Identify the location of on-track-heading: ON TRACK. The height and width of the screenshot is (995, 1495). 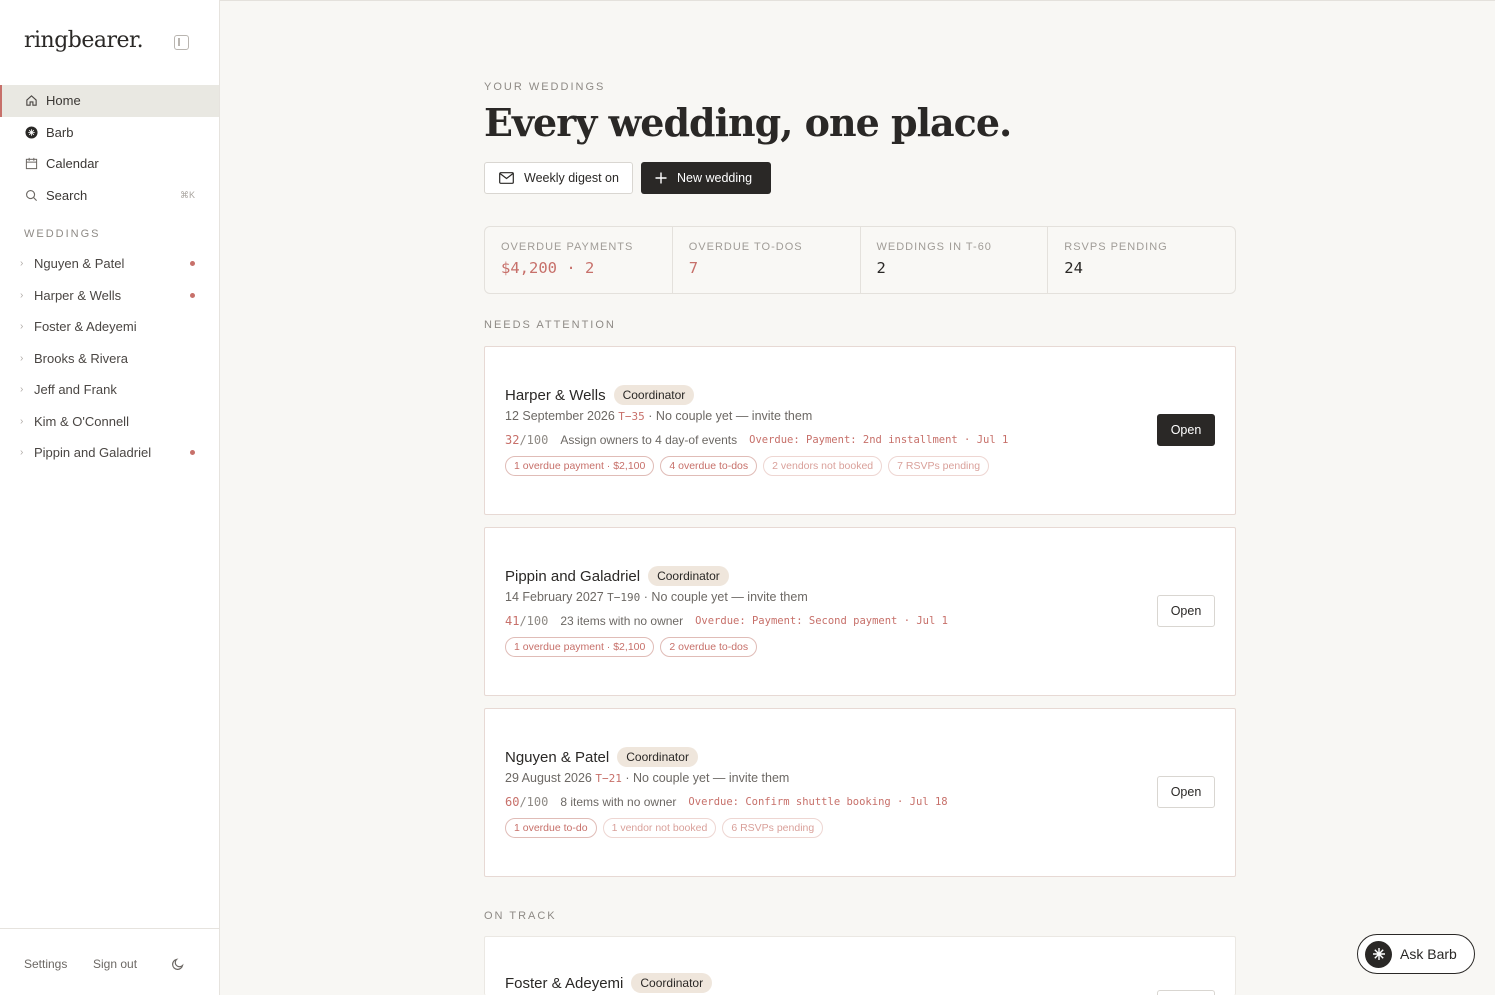
(520, 916).